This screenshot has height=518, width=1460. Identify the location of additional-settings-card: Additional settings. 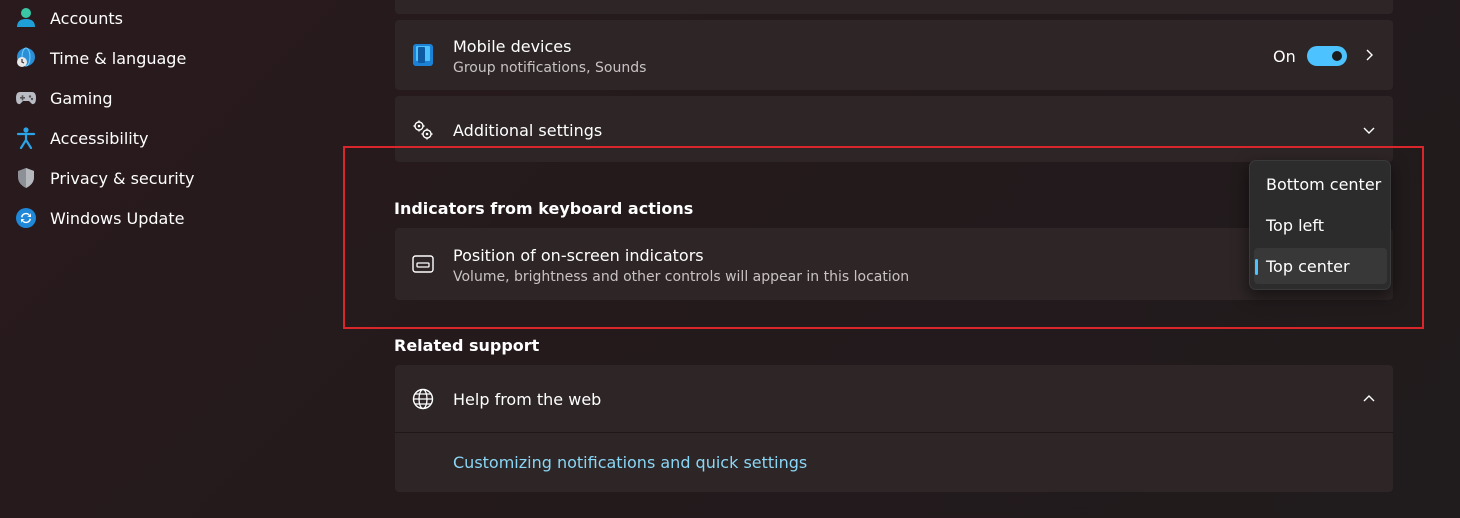
(894, 129).